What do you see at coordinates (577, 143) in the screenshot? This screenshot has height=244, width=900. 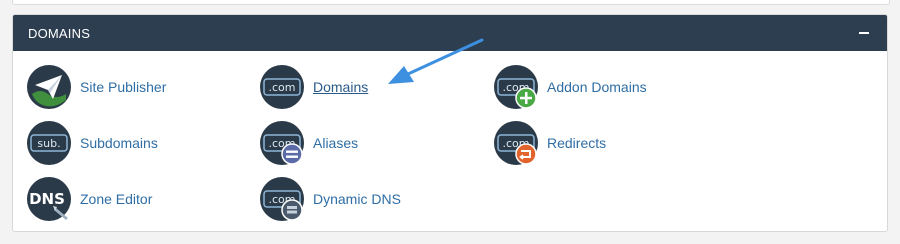 I see `item-label: Redirects` at bounding box center [577, 143].